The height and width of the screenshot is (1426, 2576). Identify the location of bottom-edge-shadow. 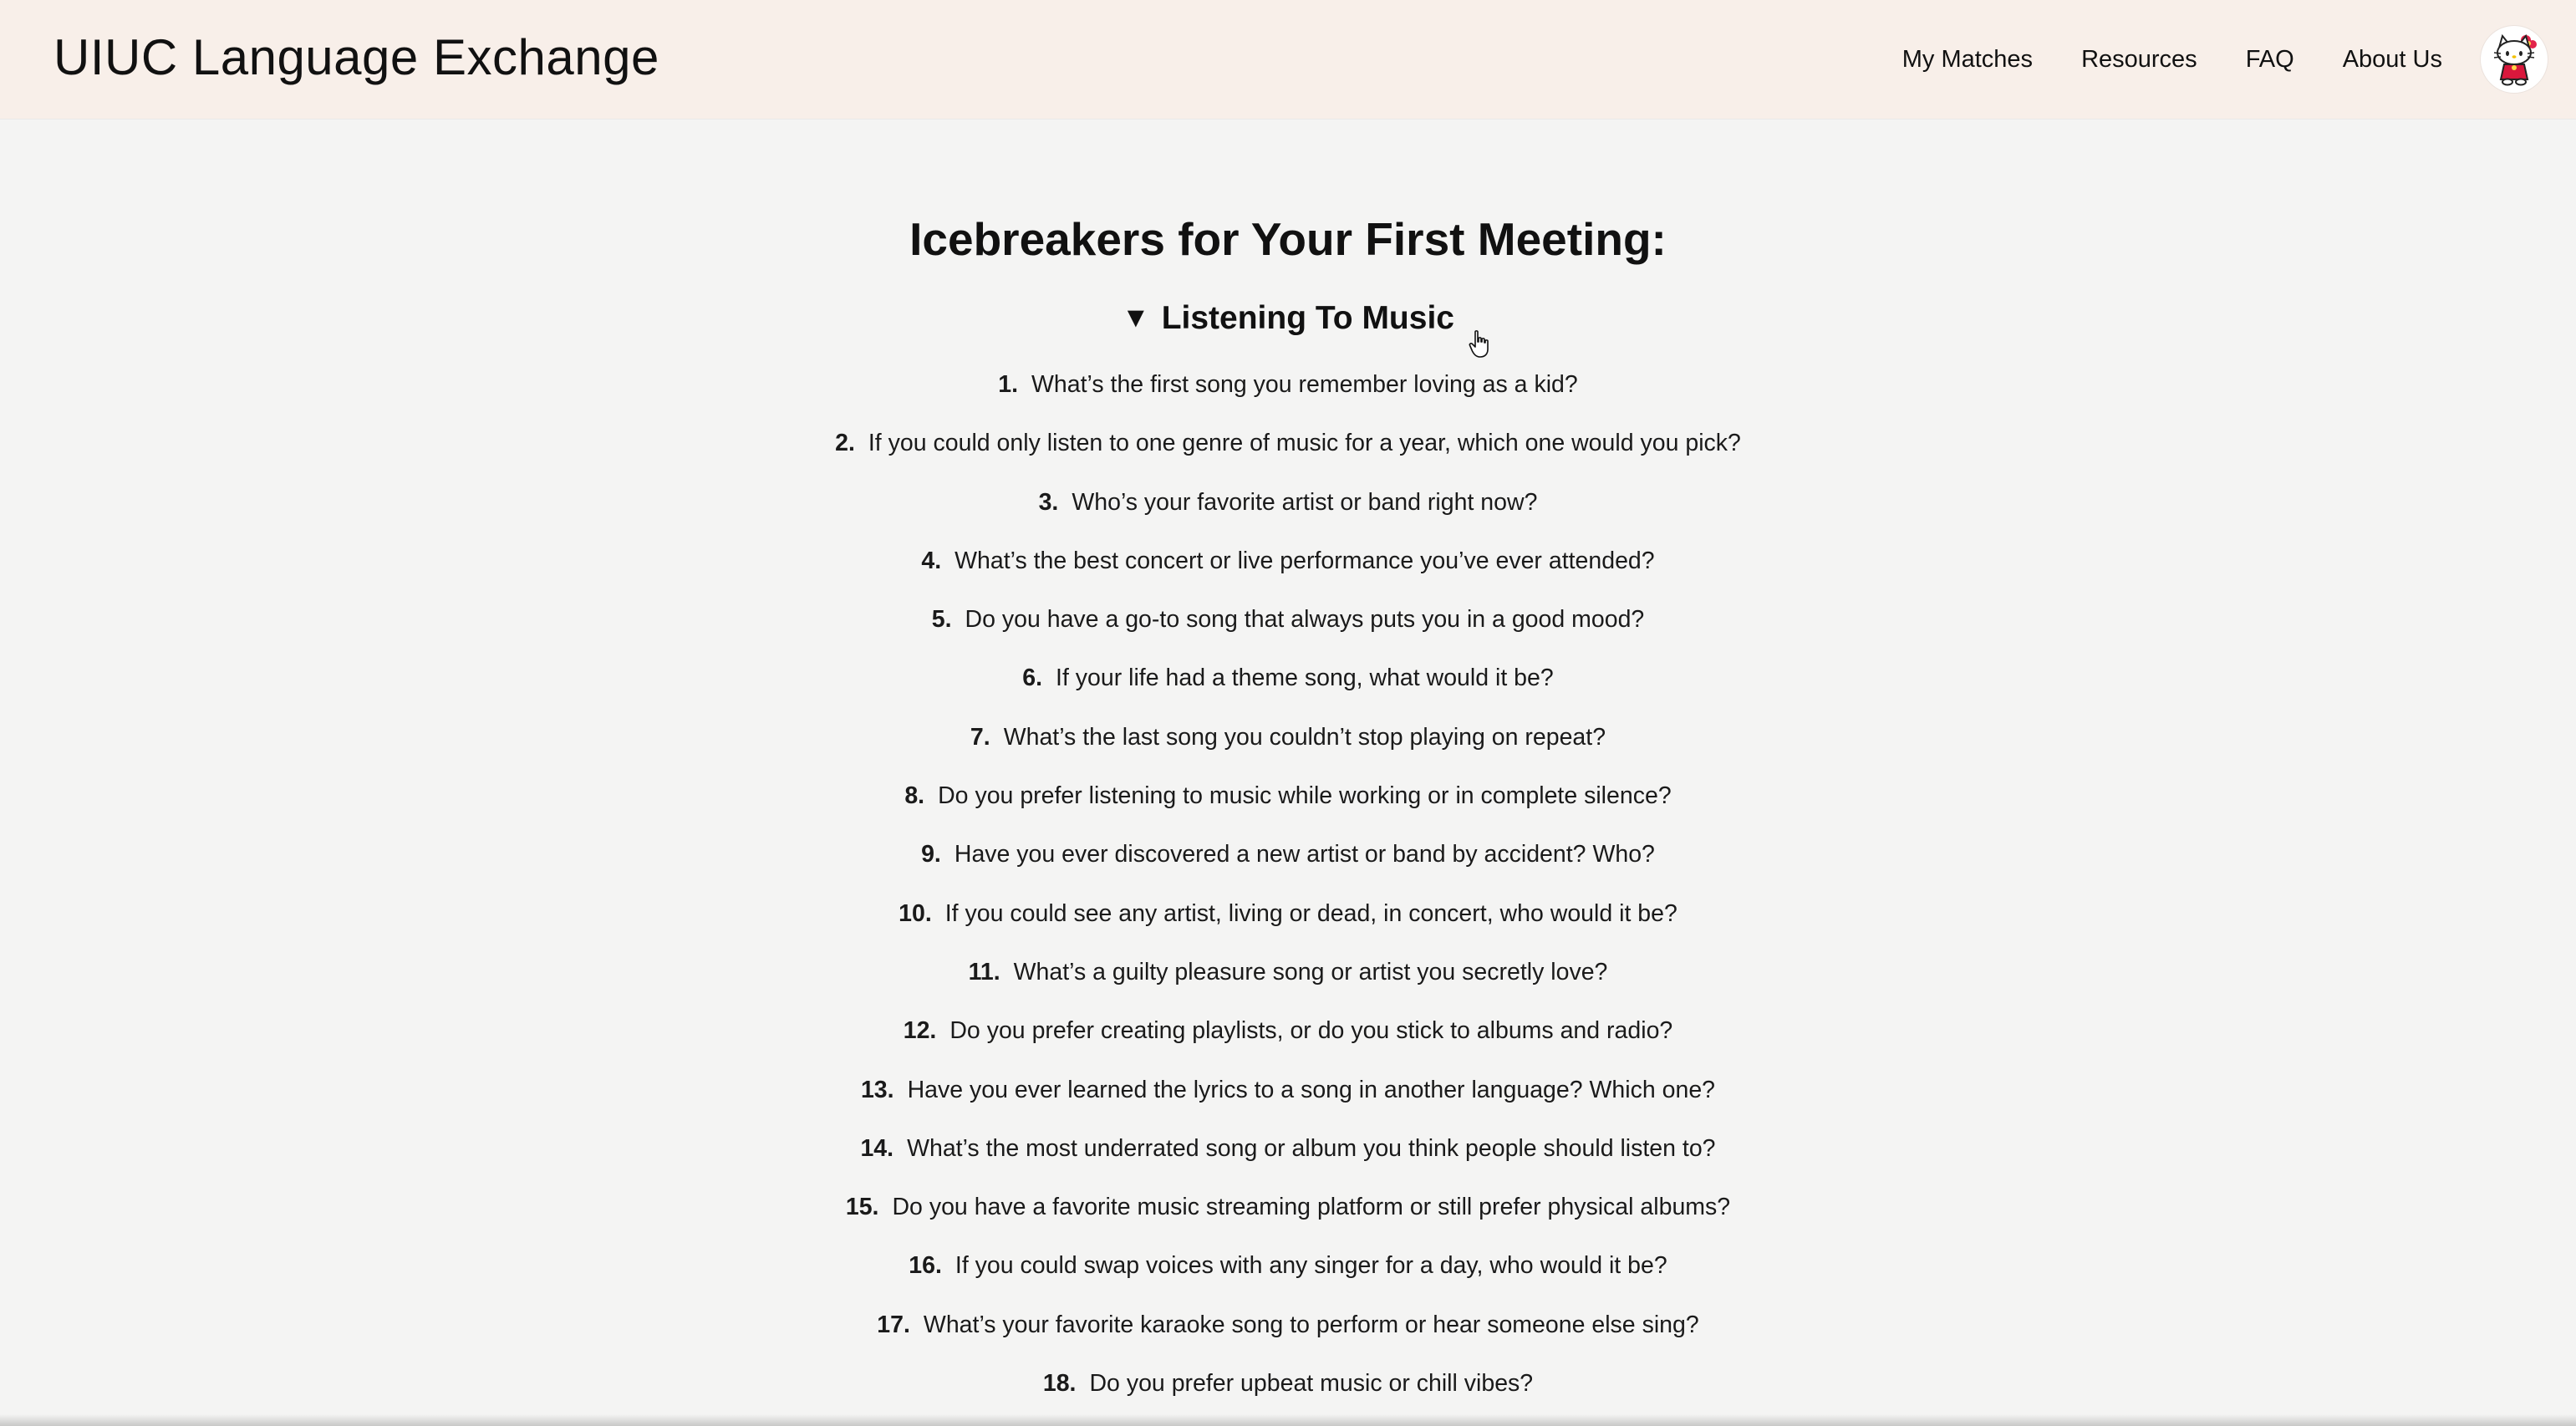
(1288, 1420).